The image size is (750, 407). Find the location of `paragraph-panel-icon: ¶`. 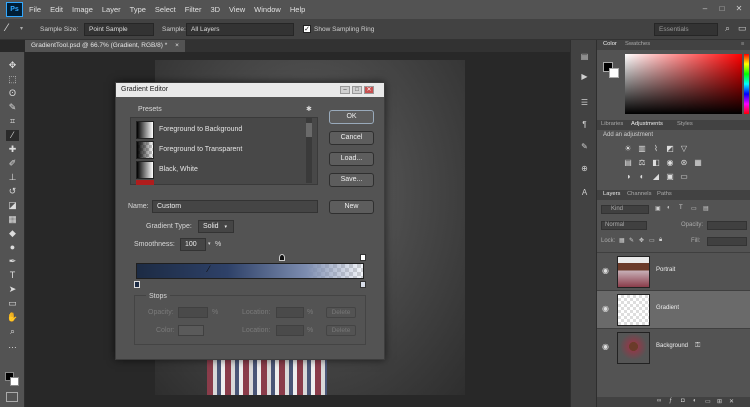

paragraph-panel-icon: ¶ is located at coordinates (584, 125).